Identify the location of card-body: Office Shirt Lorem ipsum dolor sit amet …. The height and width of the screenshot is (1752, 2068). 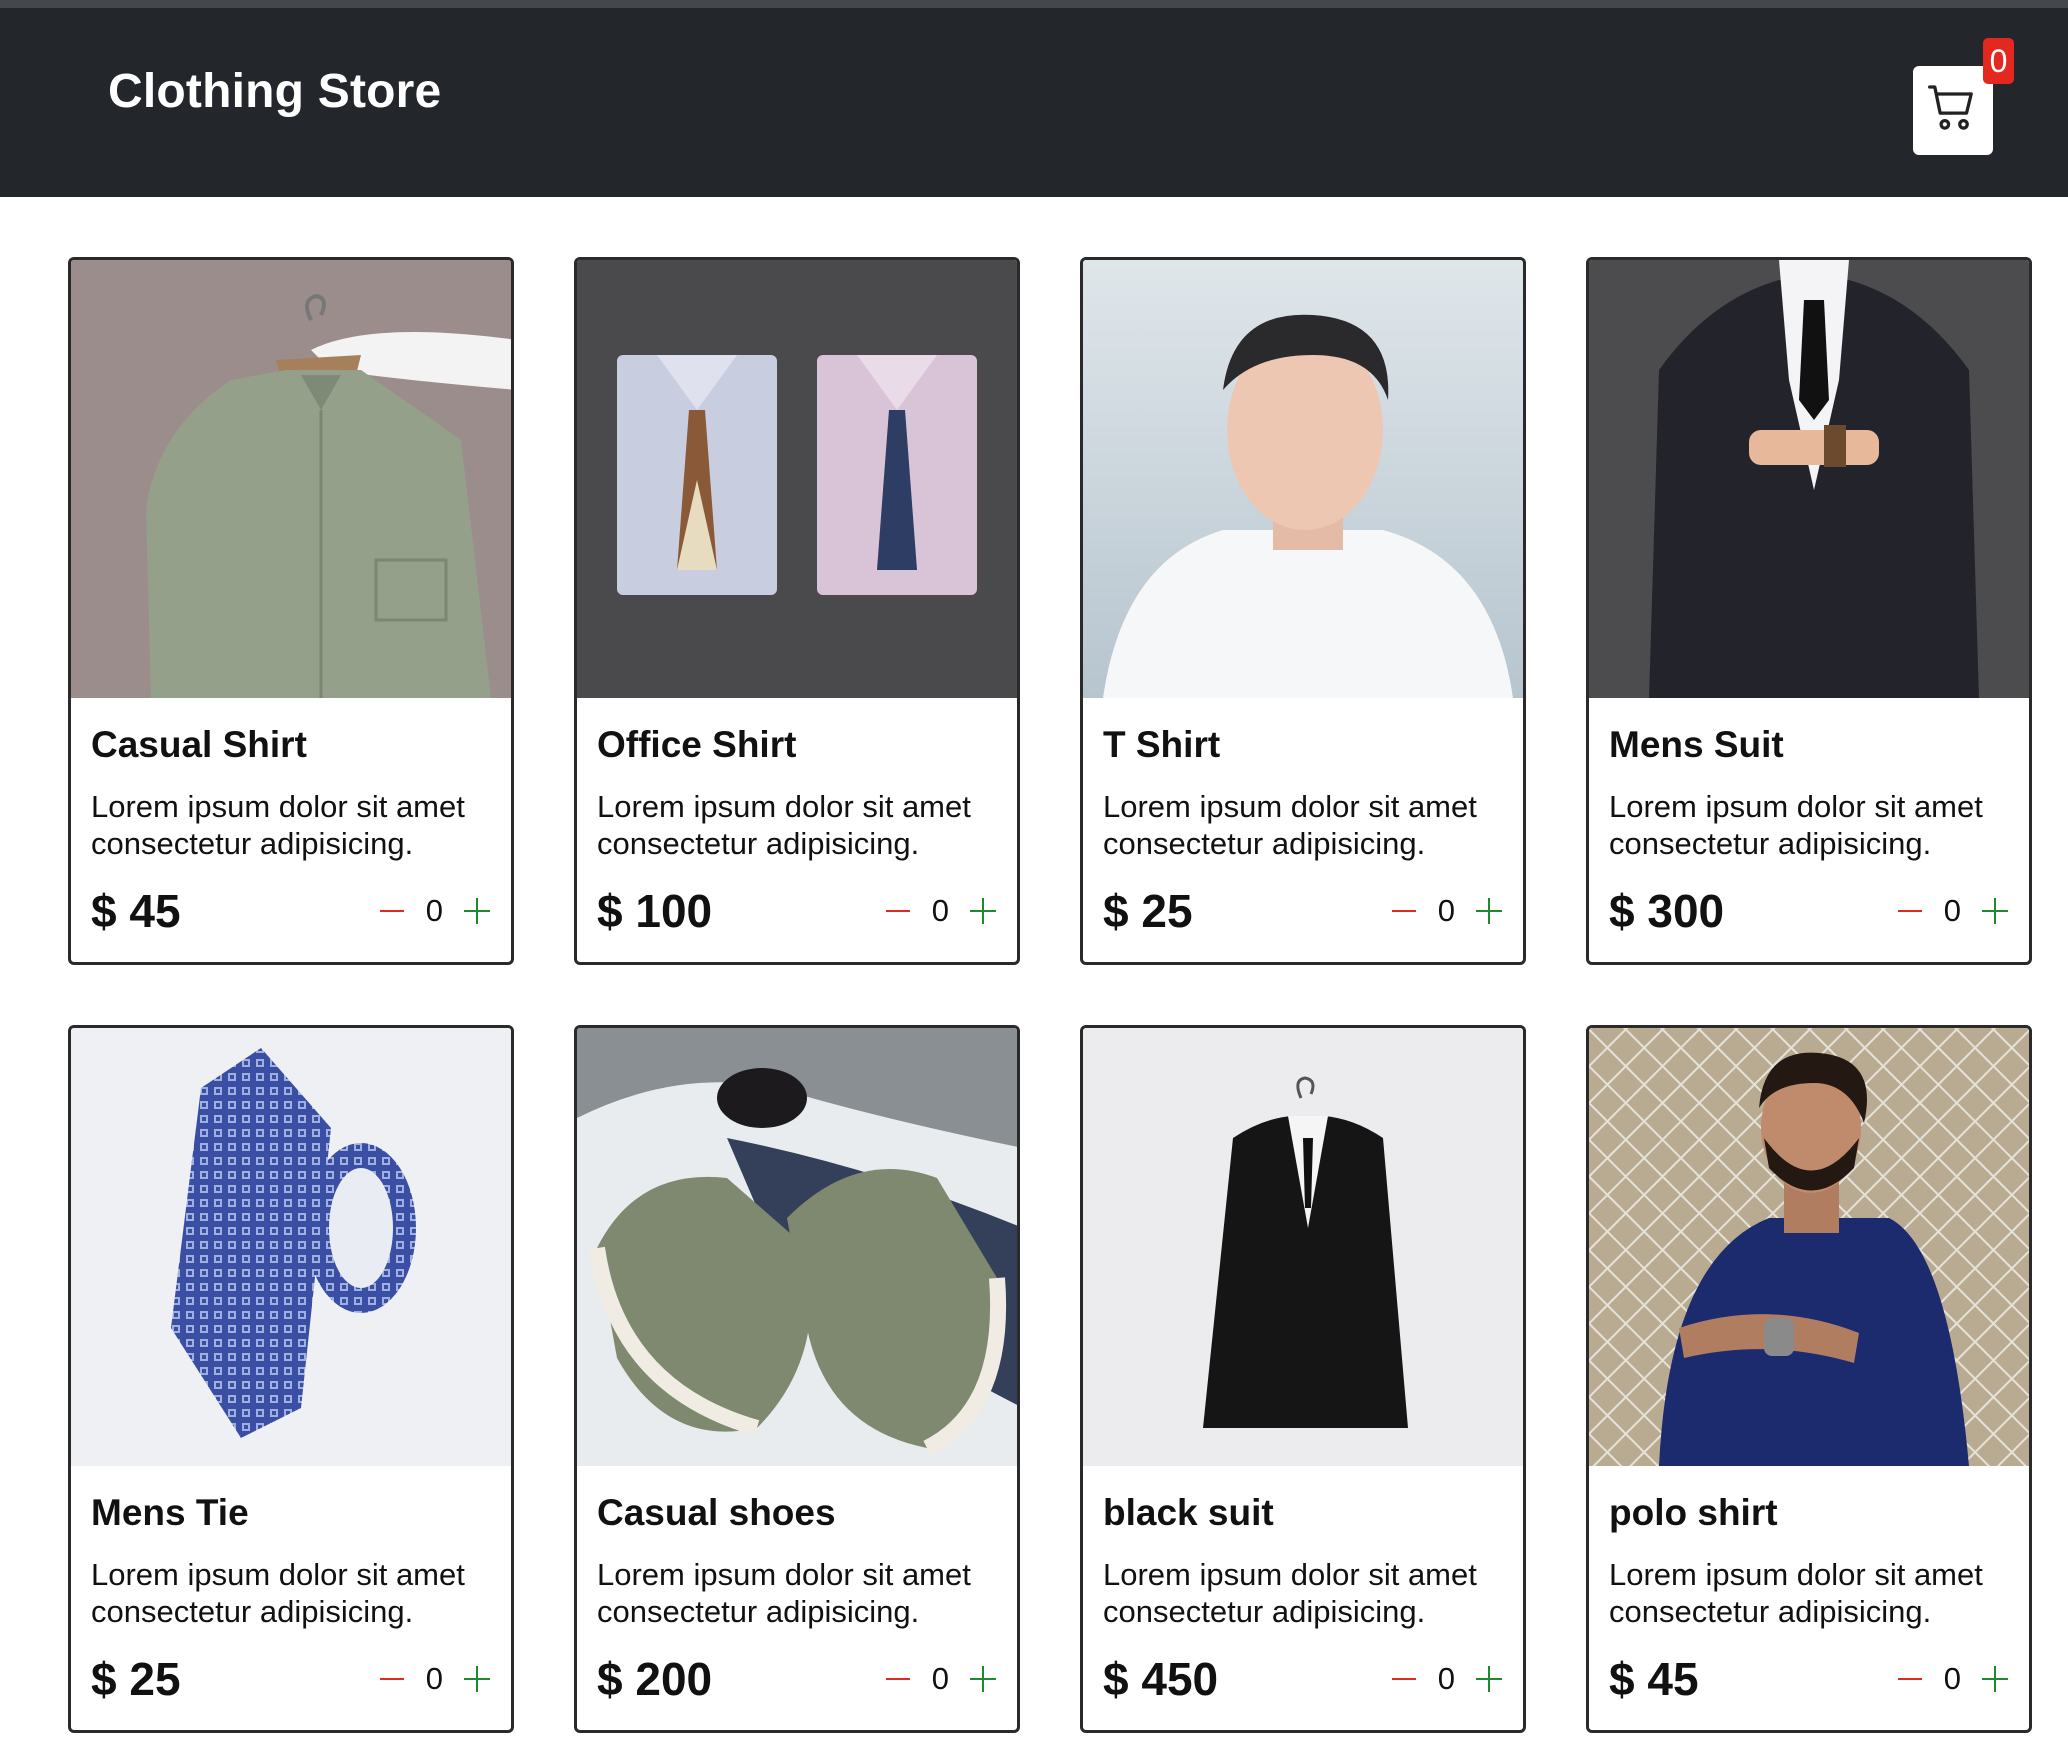
(797, 830).